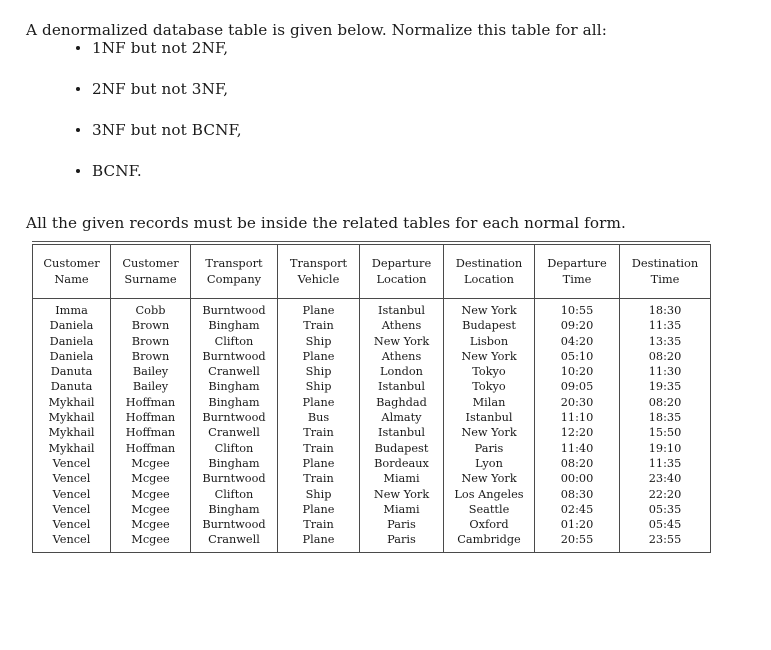 The image size is (771, 650). I want to click on cell-departure-time: 04:20, so click(577, 341).